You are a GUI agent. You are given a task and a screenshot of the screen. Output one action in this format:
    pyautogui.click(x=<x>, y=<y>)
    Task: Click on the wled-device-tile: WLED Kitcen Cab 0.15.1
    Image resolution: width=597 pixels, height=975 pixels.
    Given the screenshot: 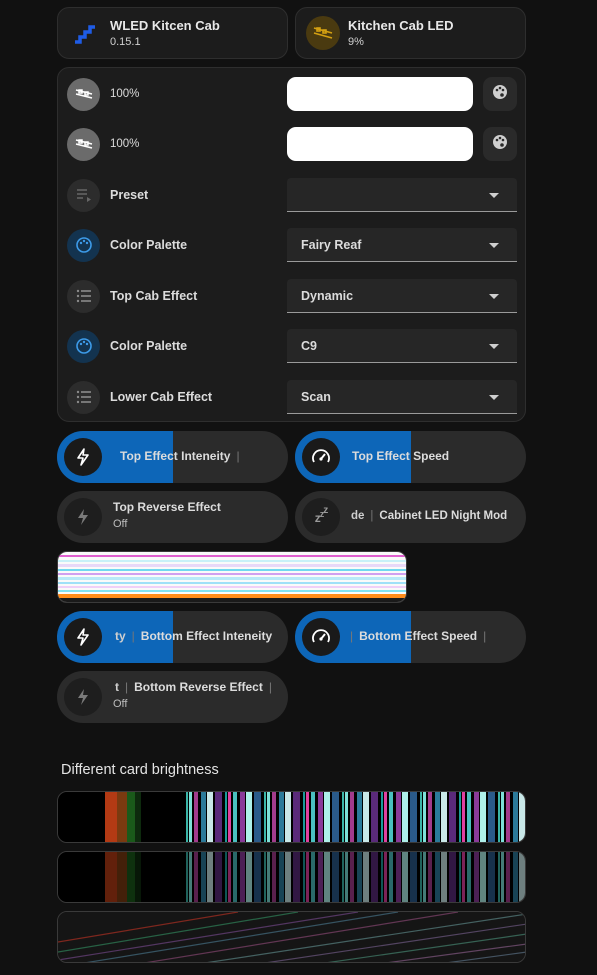 What is the action you would take?
    pyautogui.click(x=172, y=33)
    